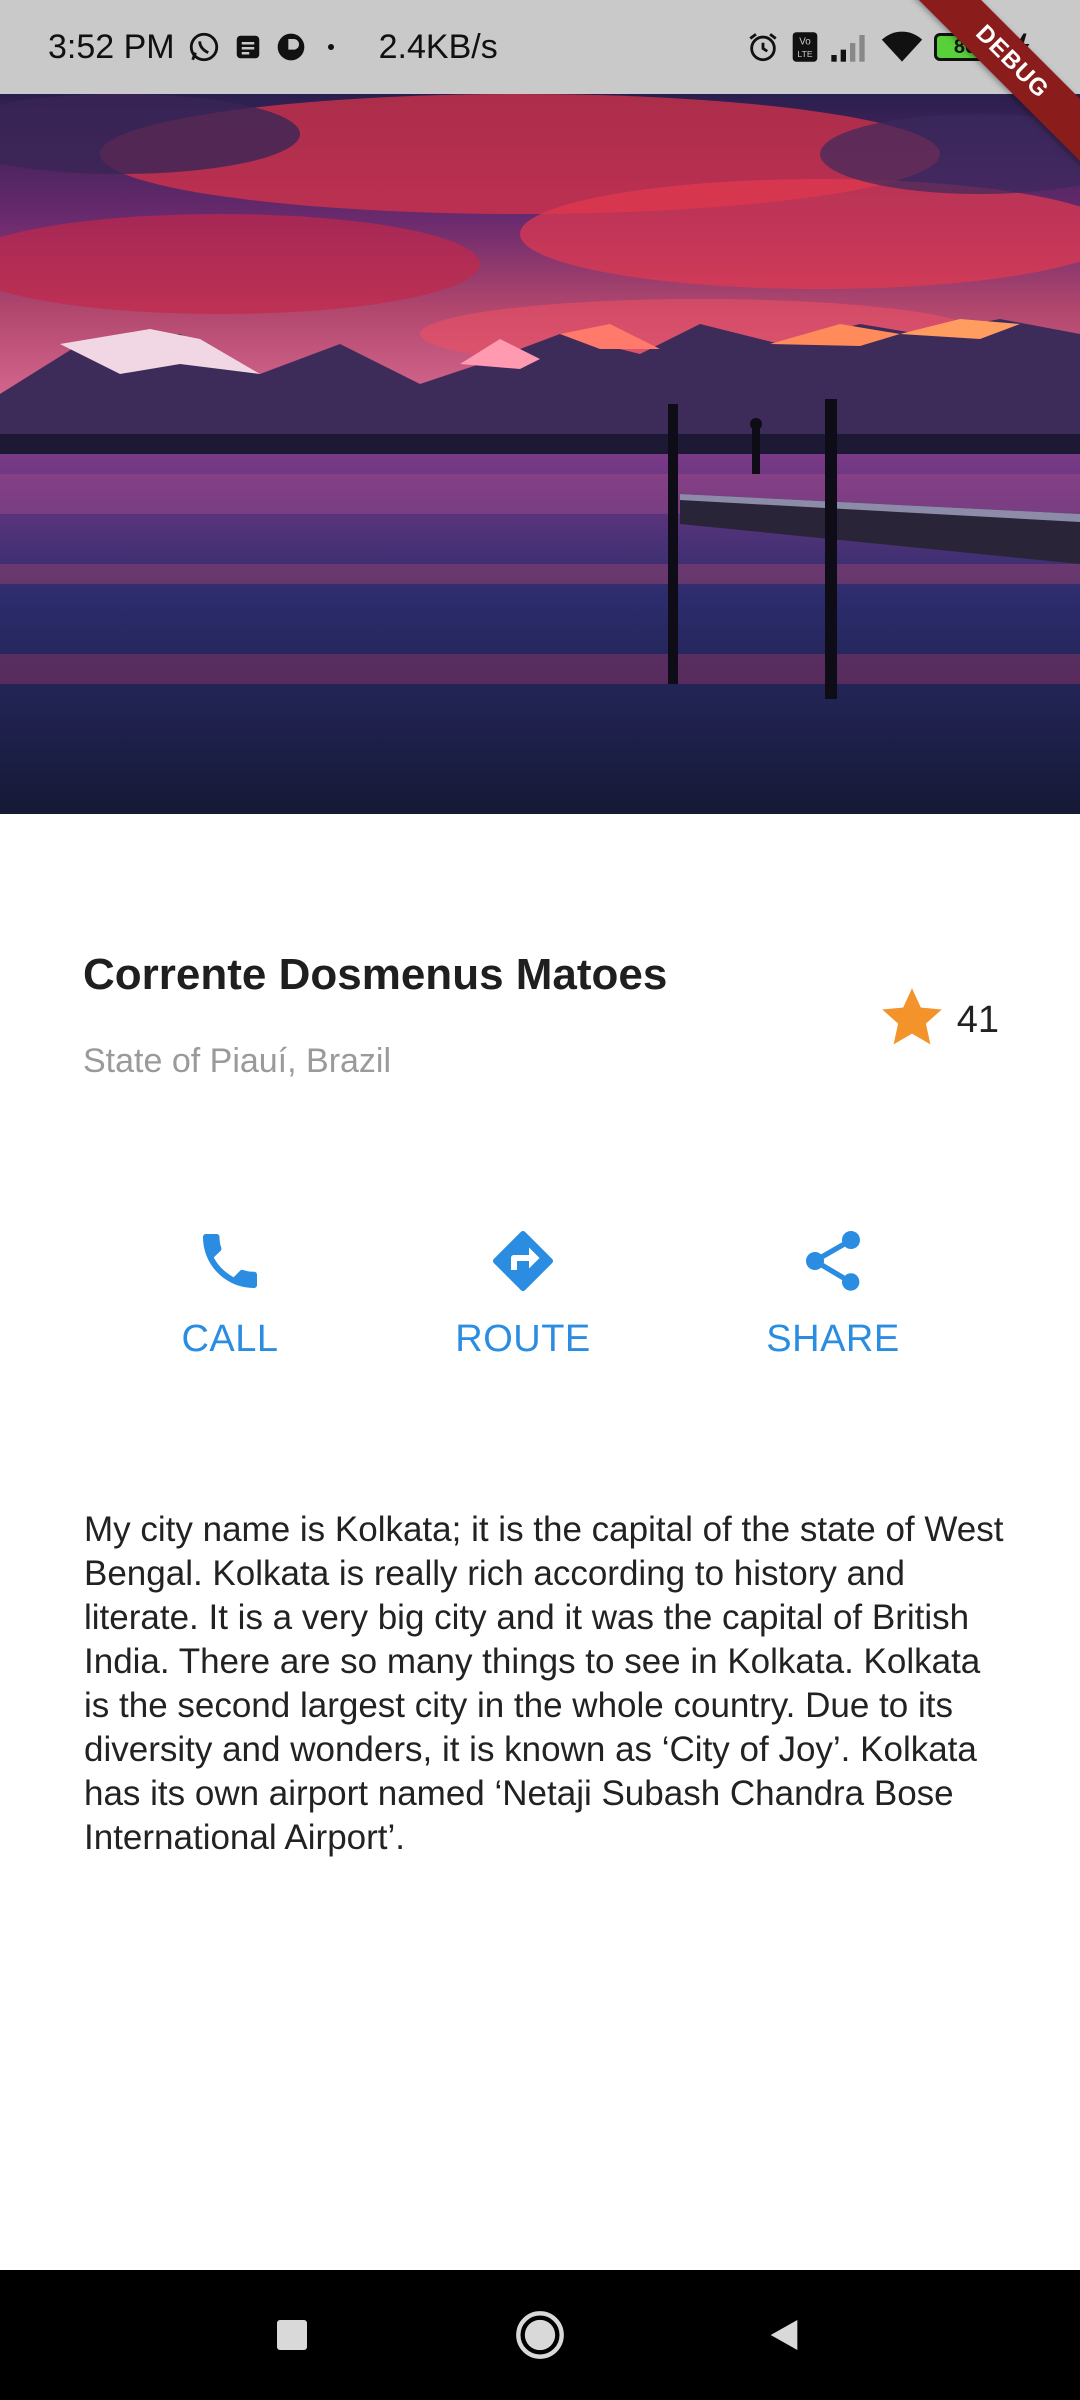 The height and width of the screenshot is (2400, 1080). Describe the element at coordinates (291, 47) in the screenshot. I see `app-icon` at that location.